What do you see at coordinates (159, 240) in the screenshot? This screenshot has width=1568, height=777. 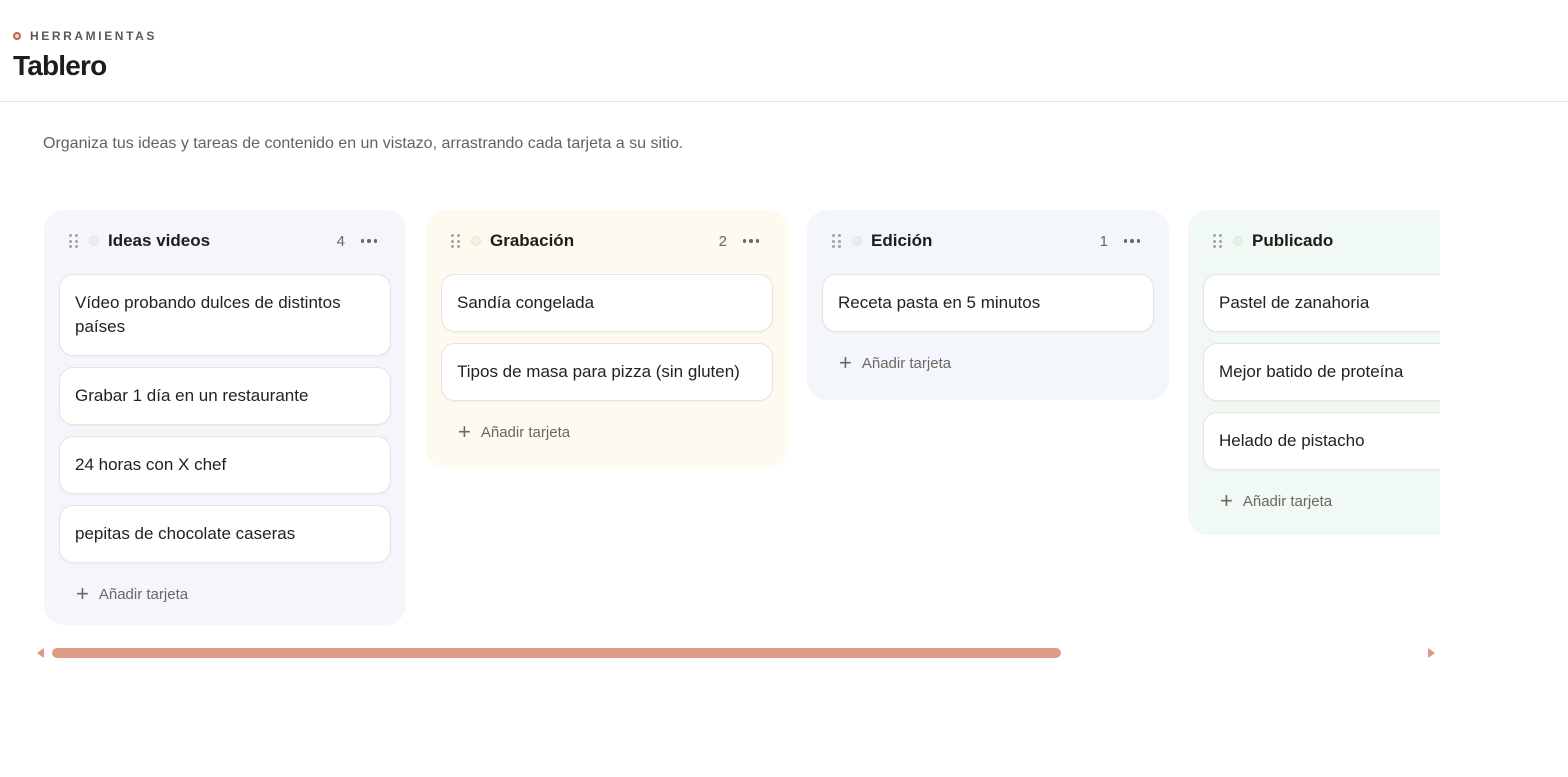 I see `column-title: Ideas videos` at bounding box center [159, 240].